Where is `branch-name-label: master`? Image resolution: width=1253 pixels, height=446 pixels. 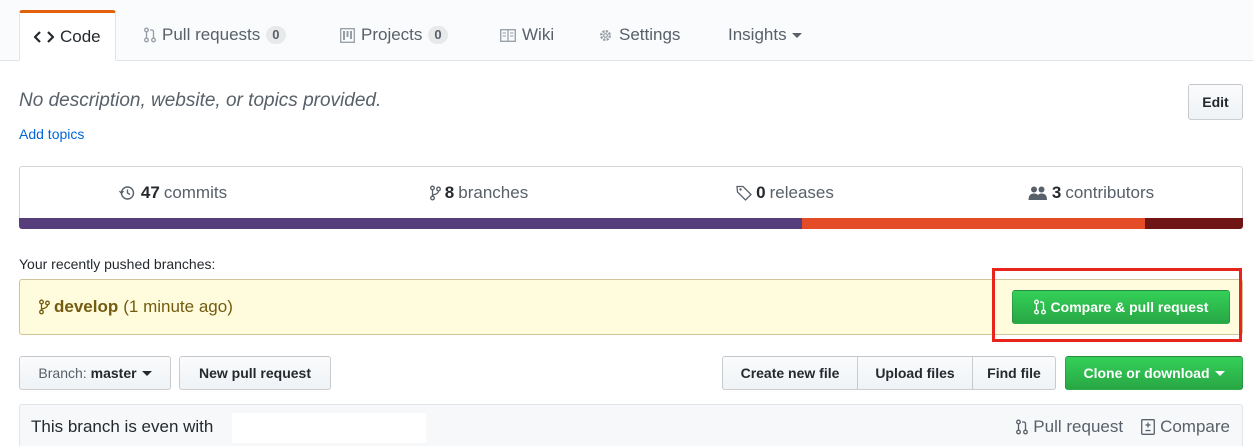
branch-name-label: master is located at coordinates (113, 373).